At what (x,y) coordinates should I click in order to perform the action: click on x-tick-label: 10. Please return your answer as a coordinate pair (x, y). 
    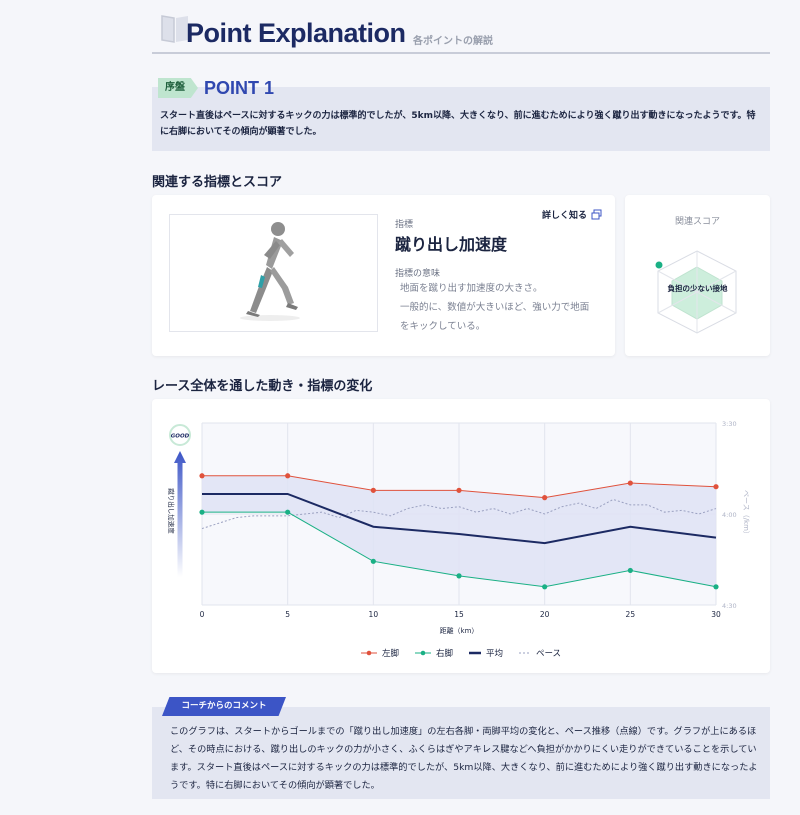
    Looking at the image, I should click on (374, 614).